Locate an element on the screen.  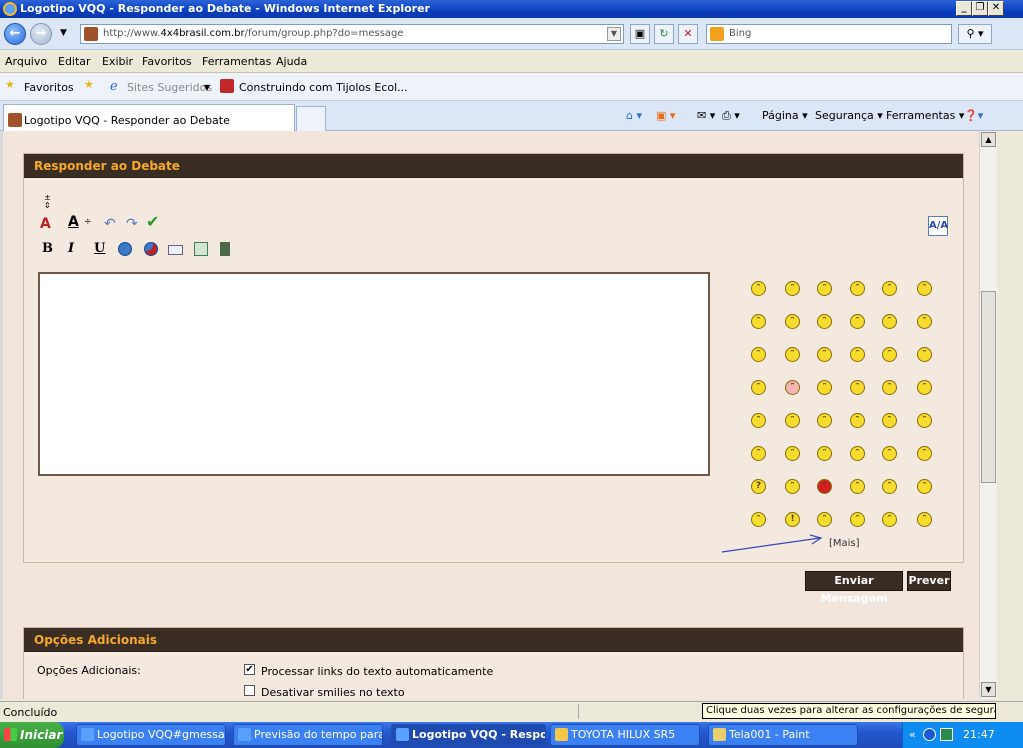
menu-file: Arquivo is located at coordinates (26, 61).